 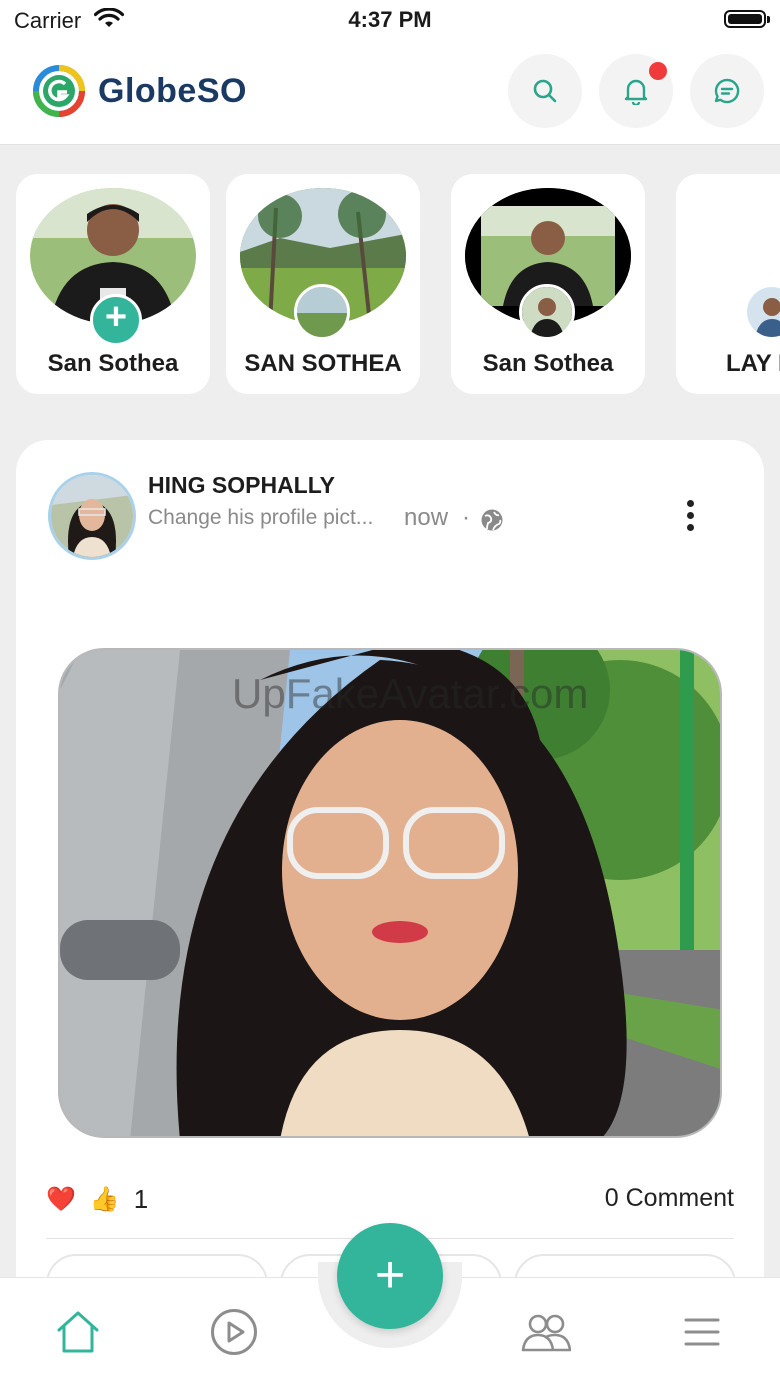 I want to click on messages-button, so click(x=727, y=91).